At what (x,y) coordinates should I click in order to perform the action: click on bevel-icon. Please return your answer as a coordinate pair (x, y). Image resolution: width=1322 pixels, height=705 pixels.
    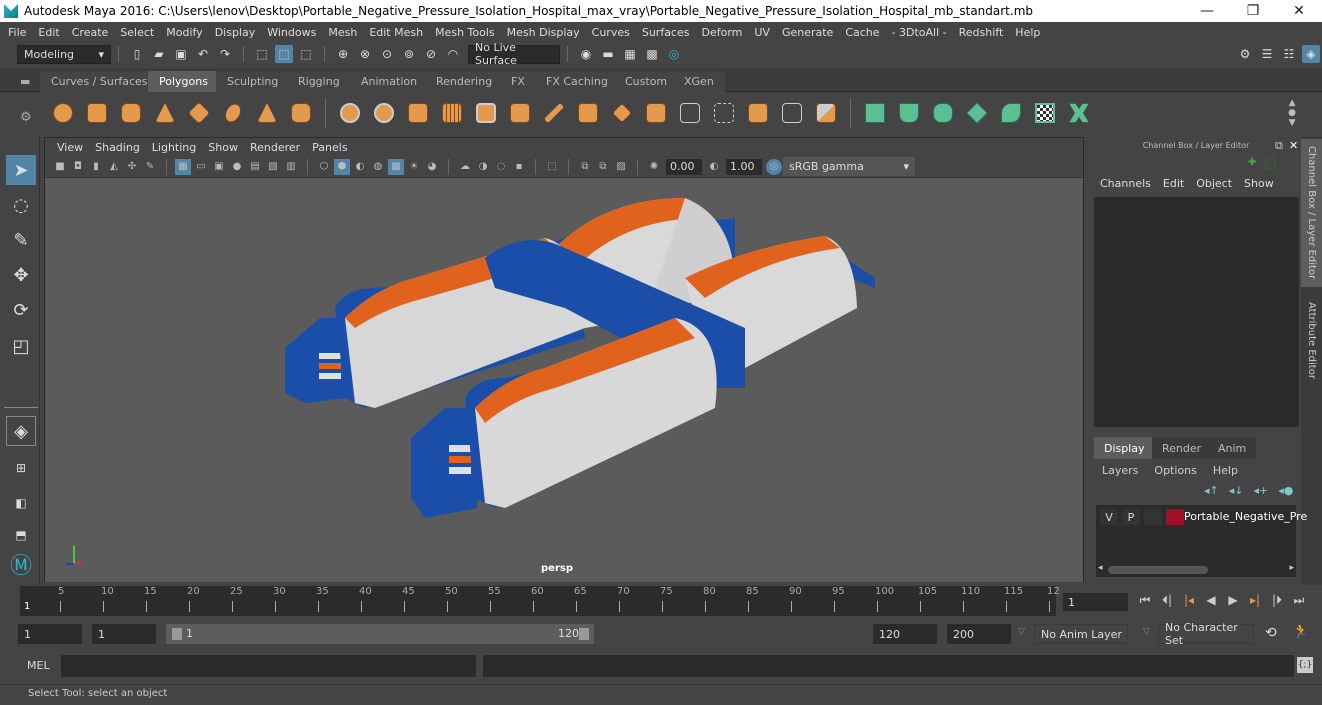
    Looking at the image, I should click on (656, 113).